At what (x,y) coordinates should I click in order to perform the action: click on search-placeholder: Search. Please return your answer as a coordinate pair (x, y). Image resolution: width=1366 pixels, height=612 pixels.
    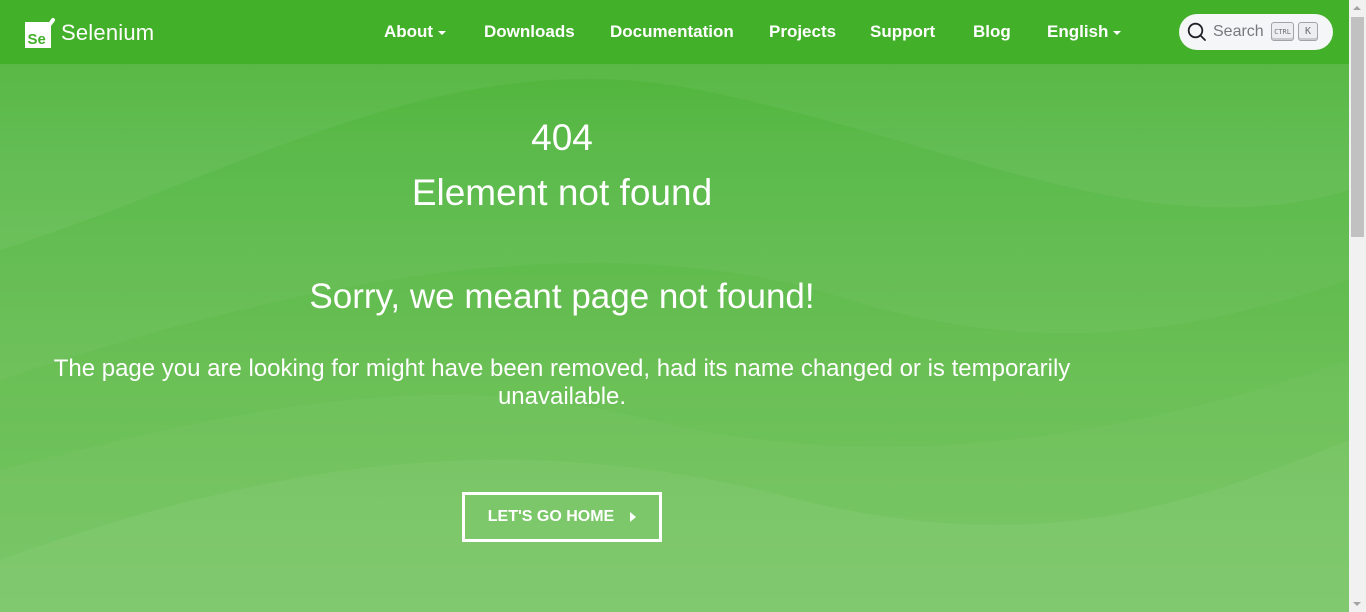
    Looking at the image, I should click on (1238, 31).